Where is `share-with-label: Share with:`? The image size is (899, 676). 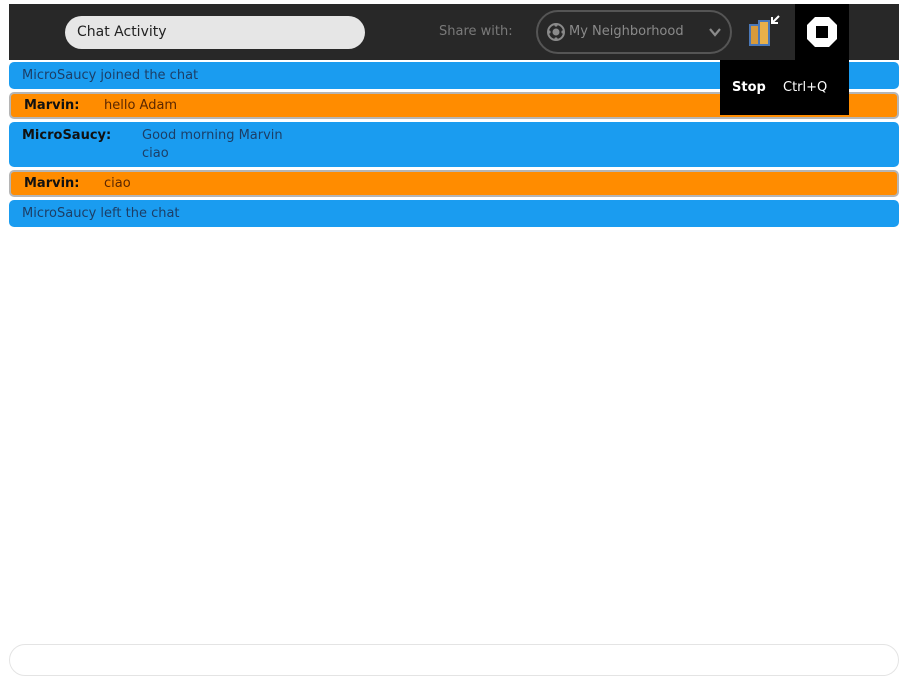 share-with-label: Share with: is located at coordinates (476, 31).